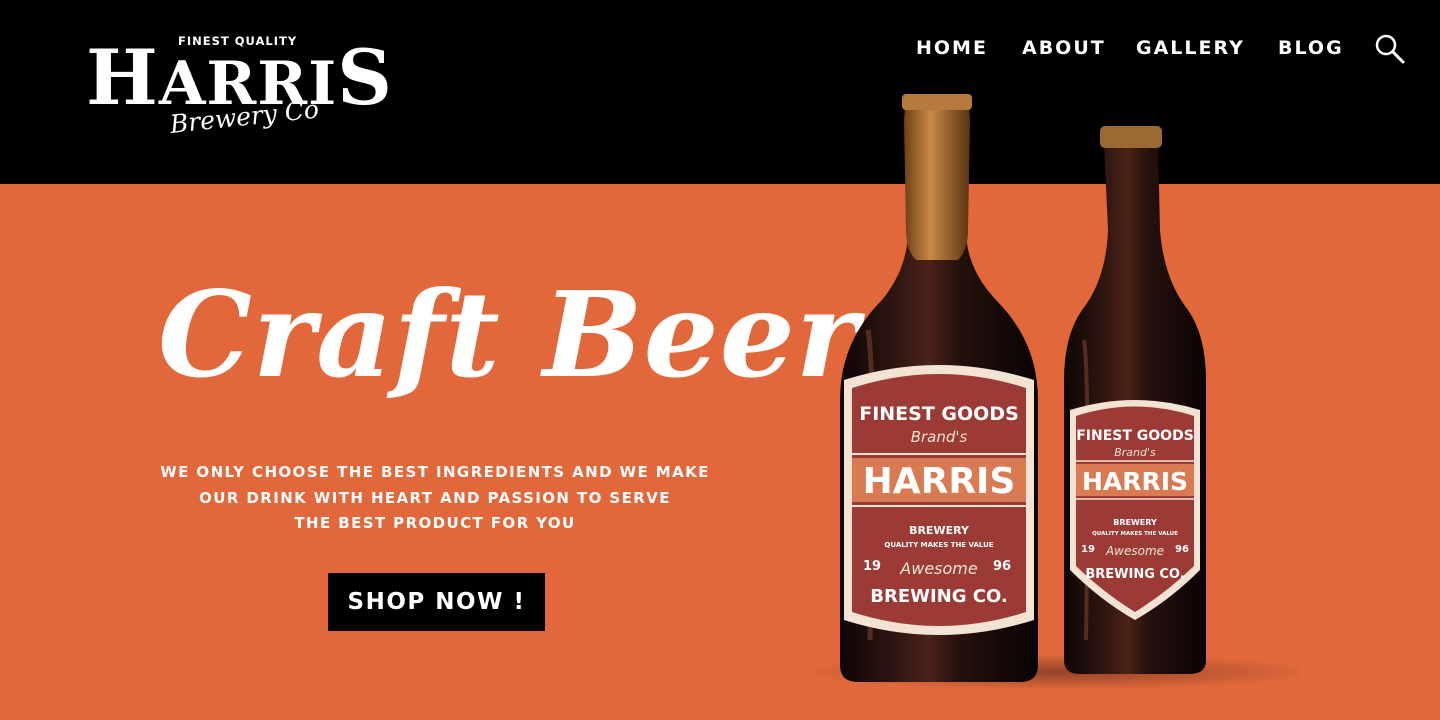  What do you see at coordinates (1311, 48) in the screenshot?
I see `nav-blog: BLOG` at bounding box center [1311, 48].